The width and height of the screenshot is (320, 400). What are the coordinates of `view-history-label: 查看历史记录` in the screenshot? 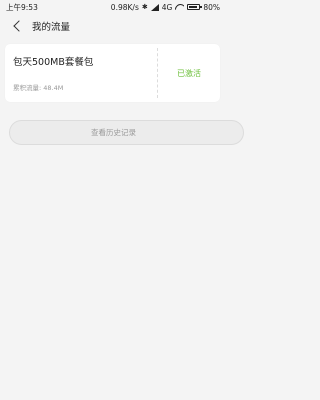 It's located at (113, 132).